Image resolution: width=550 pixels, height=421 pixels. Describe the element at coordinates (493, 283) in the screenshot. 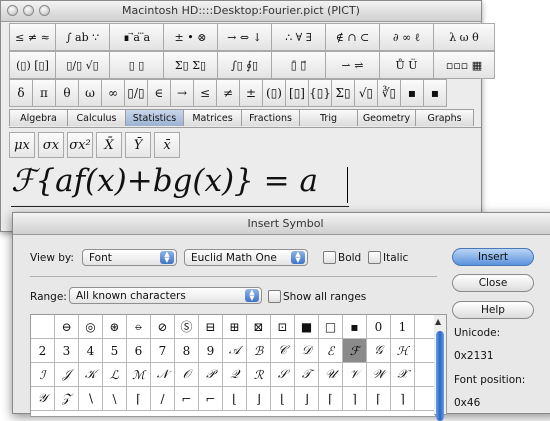

I see `close-button: Close` at that location.